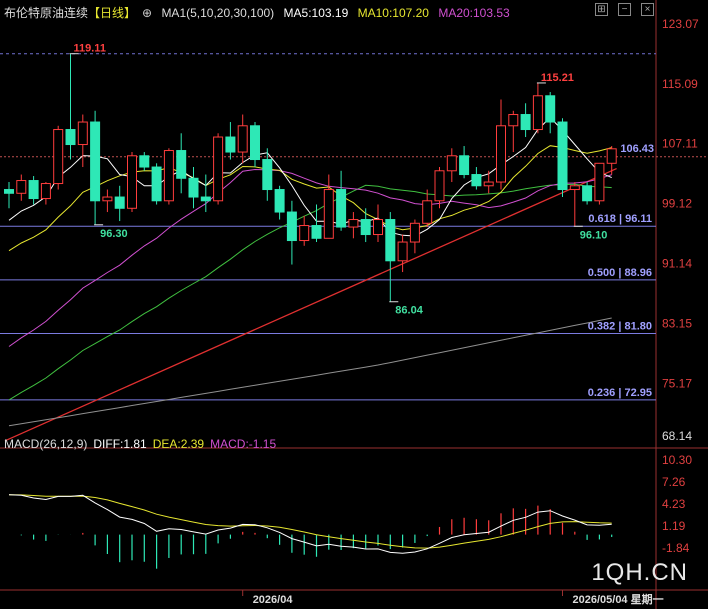 This screenshot has width=708, height=609. Describe the element at coordinates (243, 444) in the screenshot. I see `macd-value: MACD:-1.15` at that location.